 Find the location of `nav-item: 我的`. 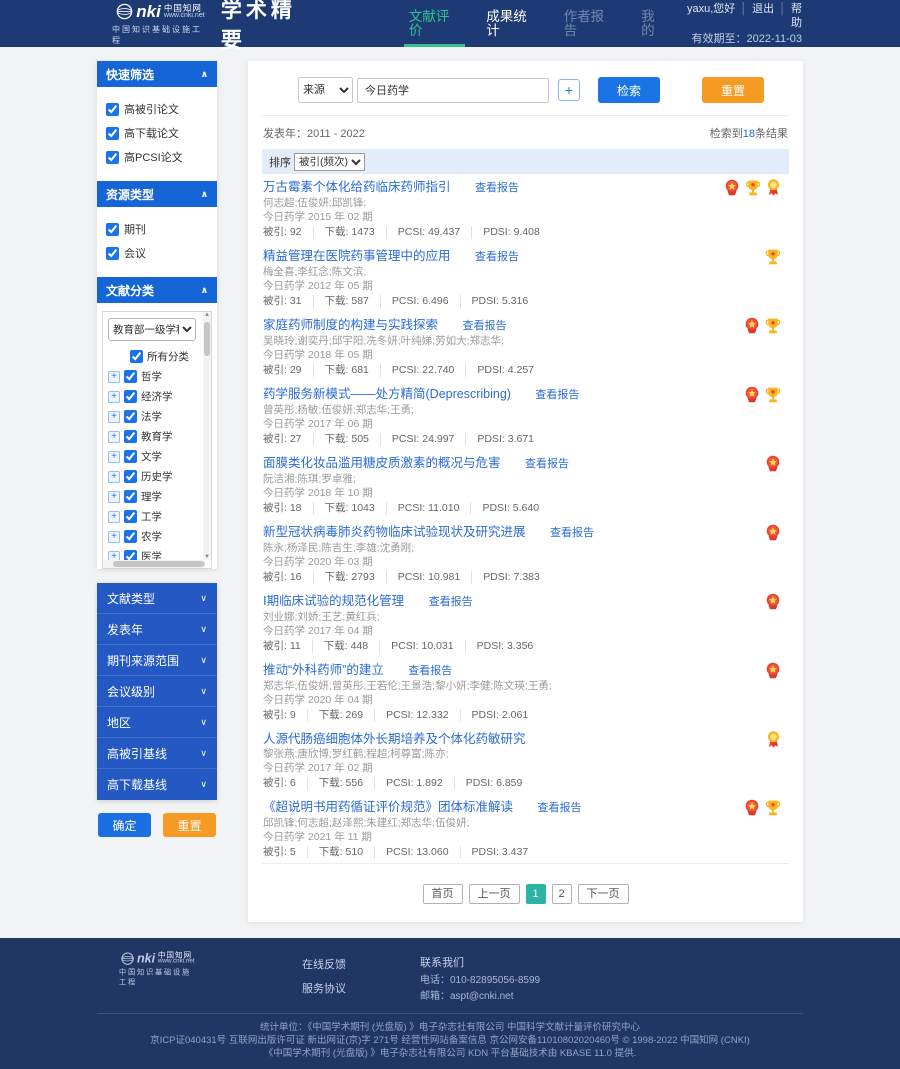

nav-item: 我的 is located at coordinates (654, 23).